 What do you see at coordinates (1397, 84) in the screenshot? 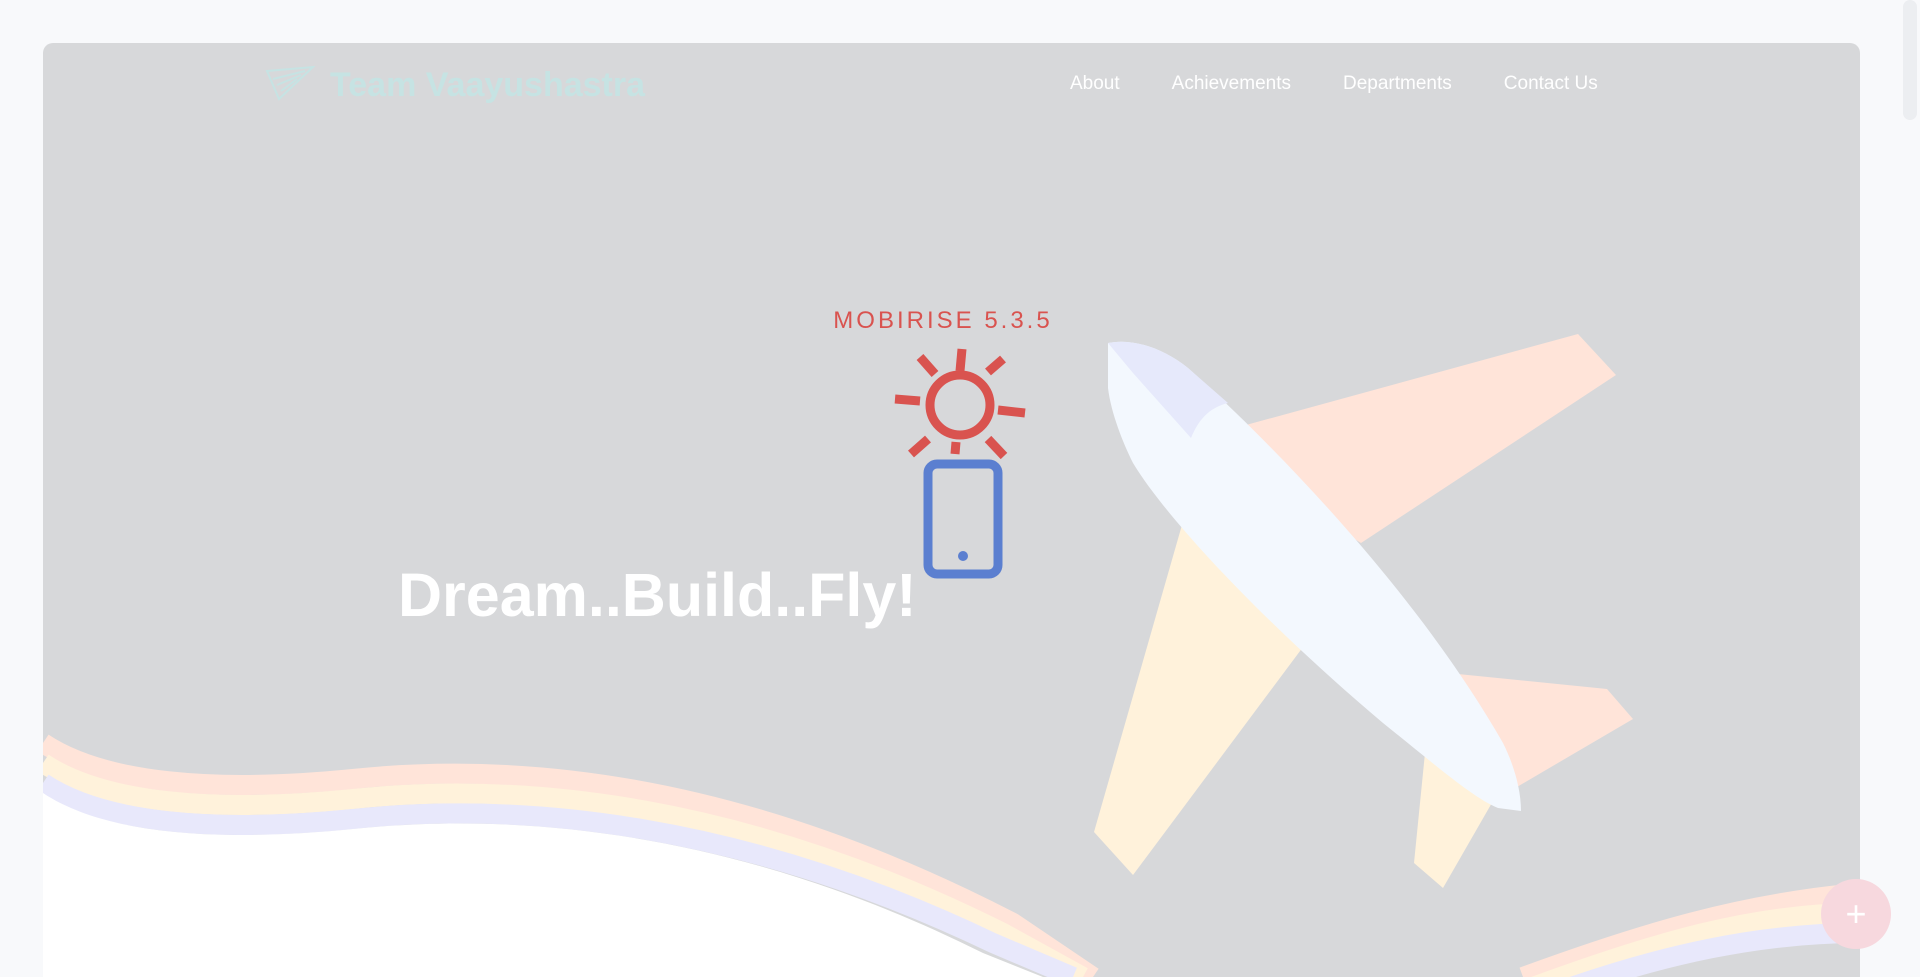
I see `nav-item-departments: Departments` at bounding box center [1397, 84].